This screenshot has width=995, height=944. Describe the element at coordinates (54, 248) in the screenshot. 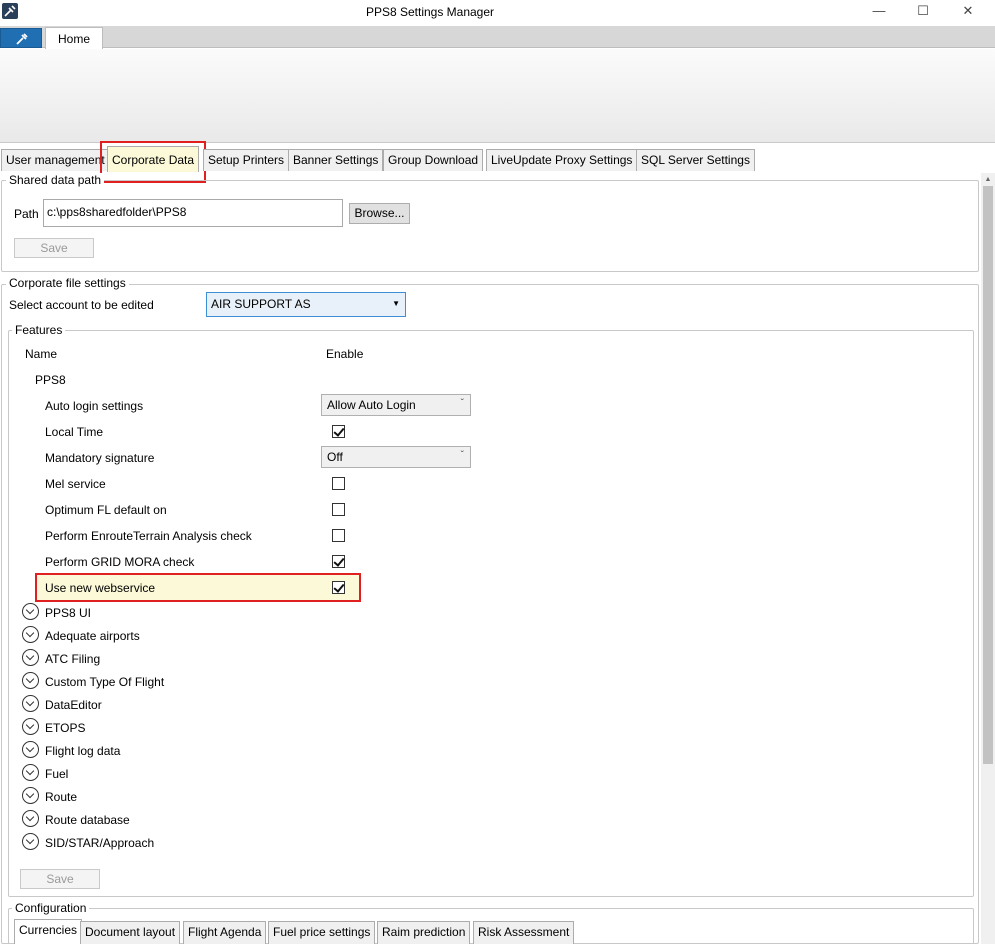

I see `shared-save-button: Save` at that location.